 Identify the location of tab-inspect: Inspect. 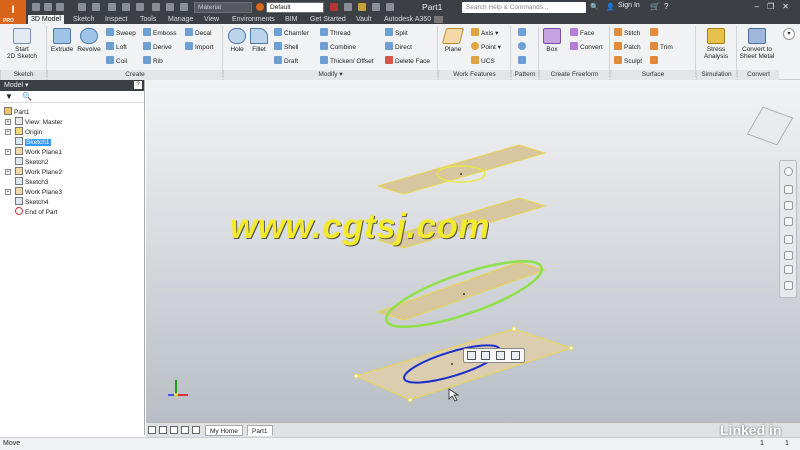
(116, 19).